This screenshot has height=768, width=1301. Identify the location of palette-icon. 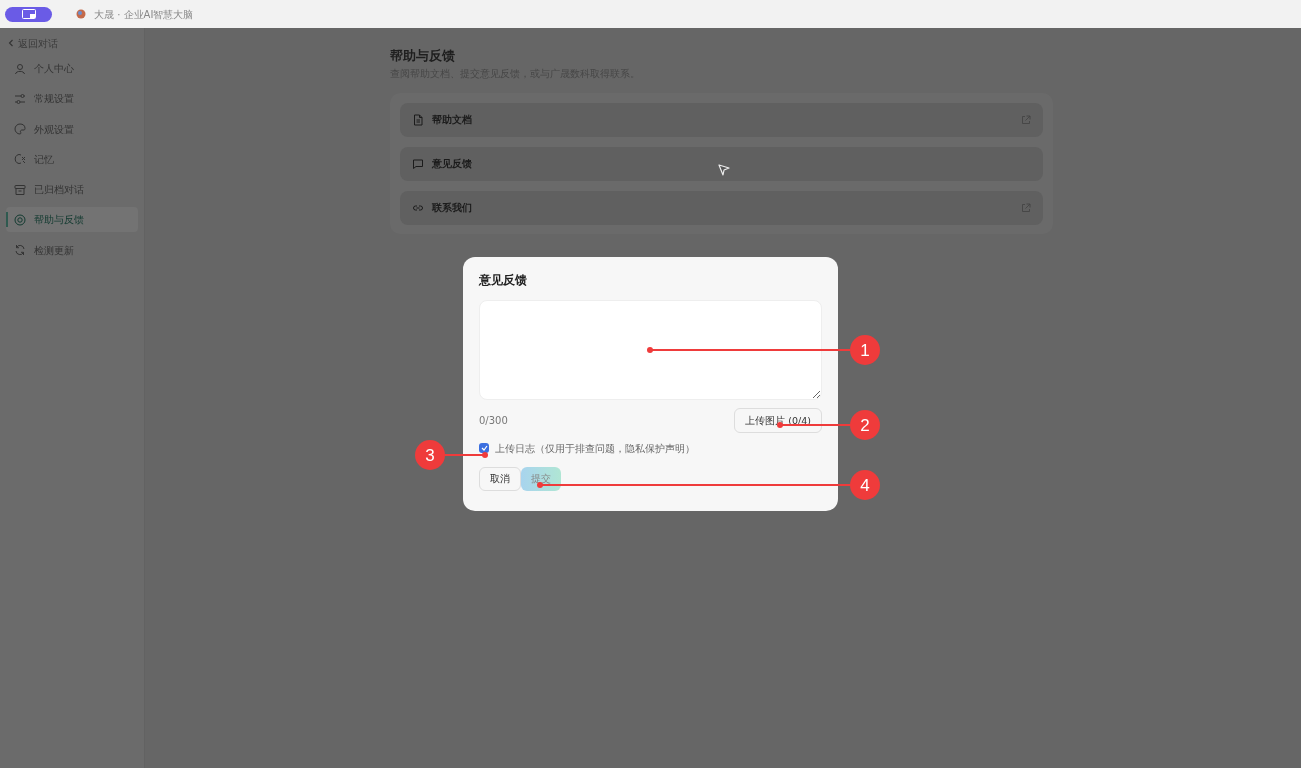
(20, 129).